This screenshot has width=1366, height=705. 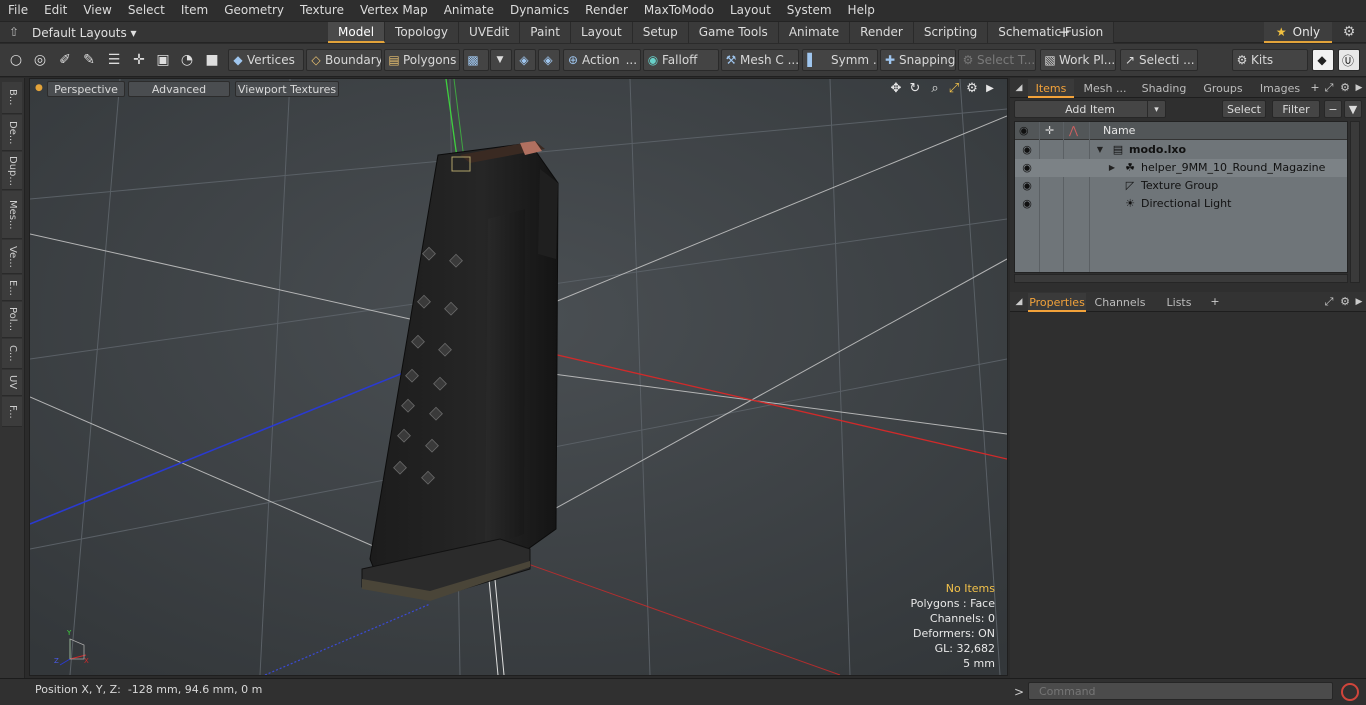 What do you see at coordinates (146, 10) in the screenshot?
I see `menu-select: Select` at bounding box center [146, 10].